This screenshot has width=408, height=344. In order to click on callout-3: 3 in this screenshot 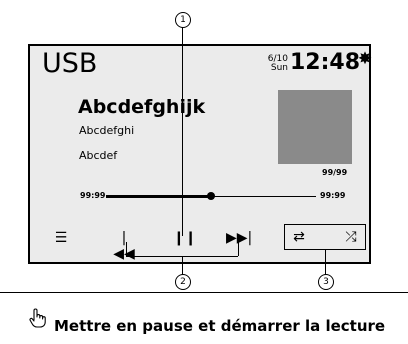, I will do `click(326, 282)`.